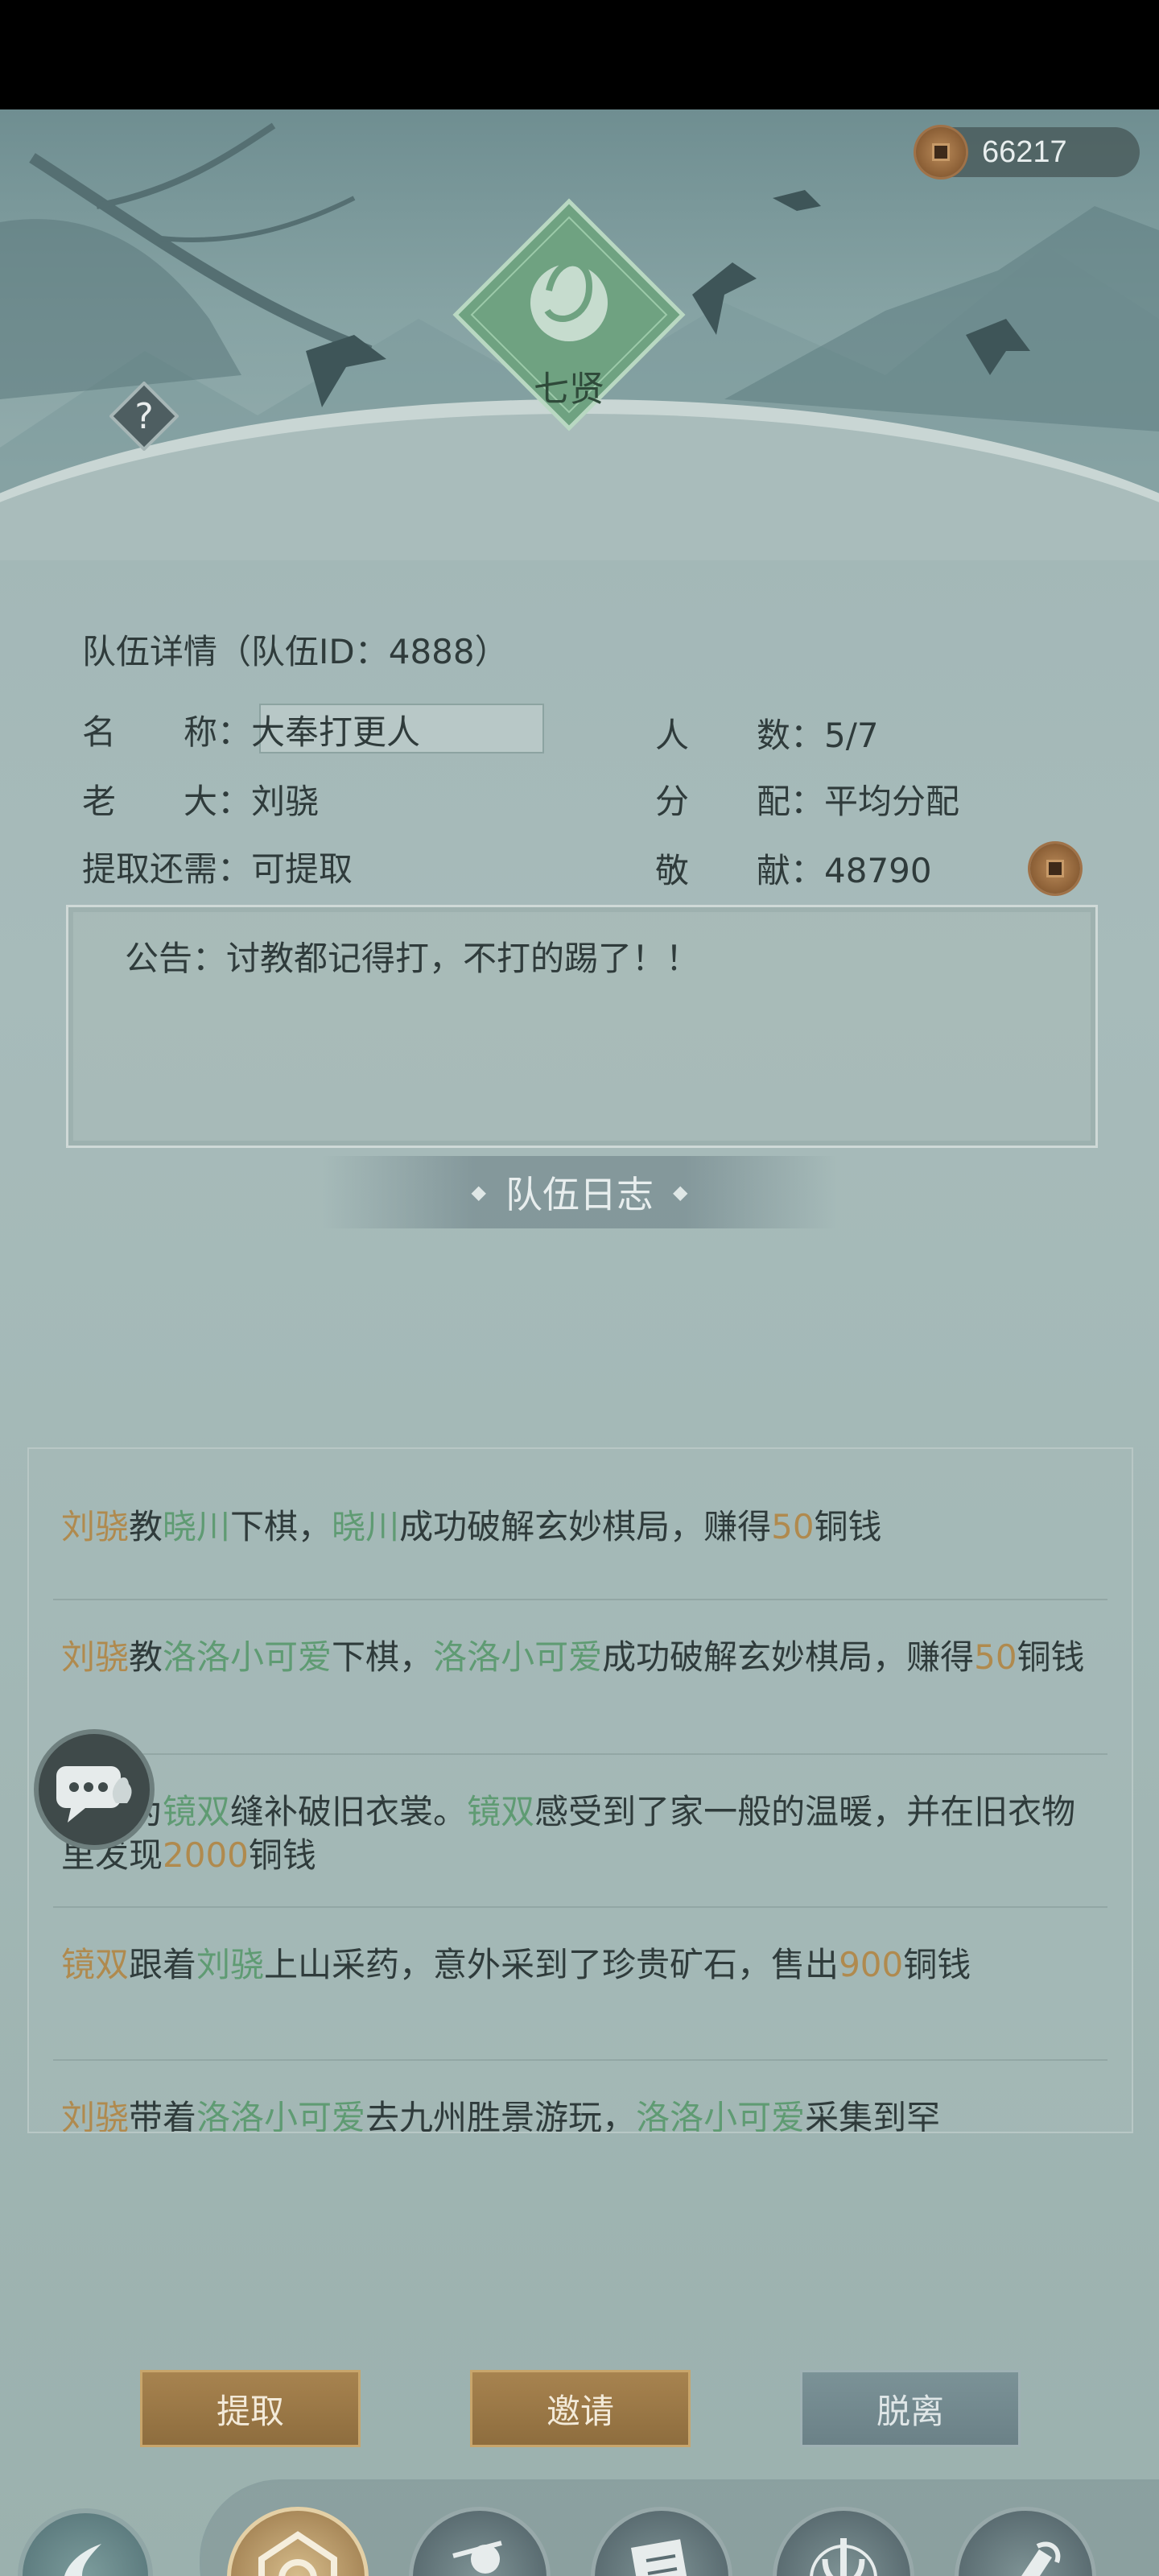 The image size is (1159, 2576). I want to click on members-label: 人 数：, so click(740, 735).